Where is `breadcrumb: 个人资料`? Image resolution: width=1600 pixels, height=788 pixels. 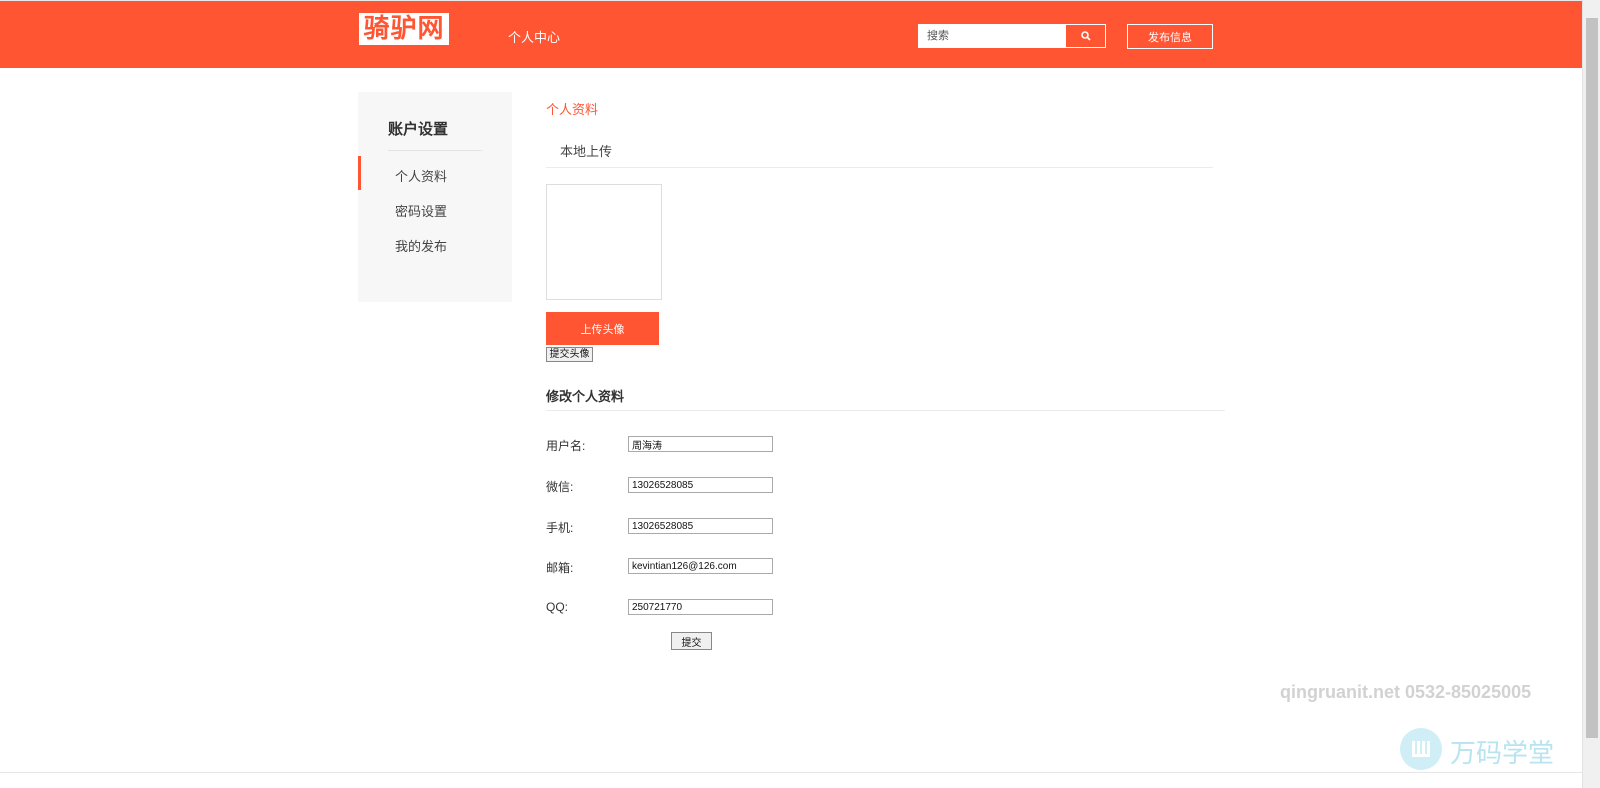
breadcrumb: 个人资料 is located at coordinates (572, 108).